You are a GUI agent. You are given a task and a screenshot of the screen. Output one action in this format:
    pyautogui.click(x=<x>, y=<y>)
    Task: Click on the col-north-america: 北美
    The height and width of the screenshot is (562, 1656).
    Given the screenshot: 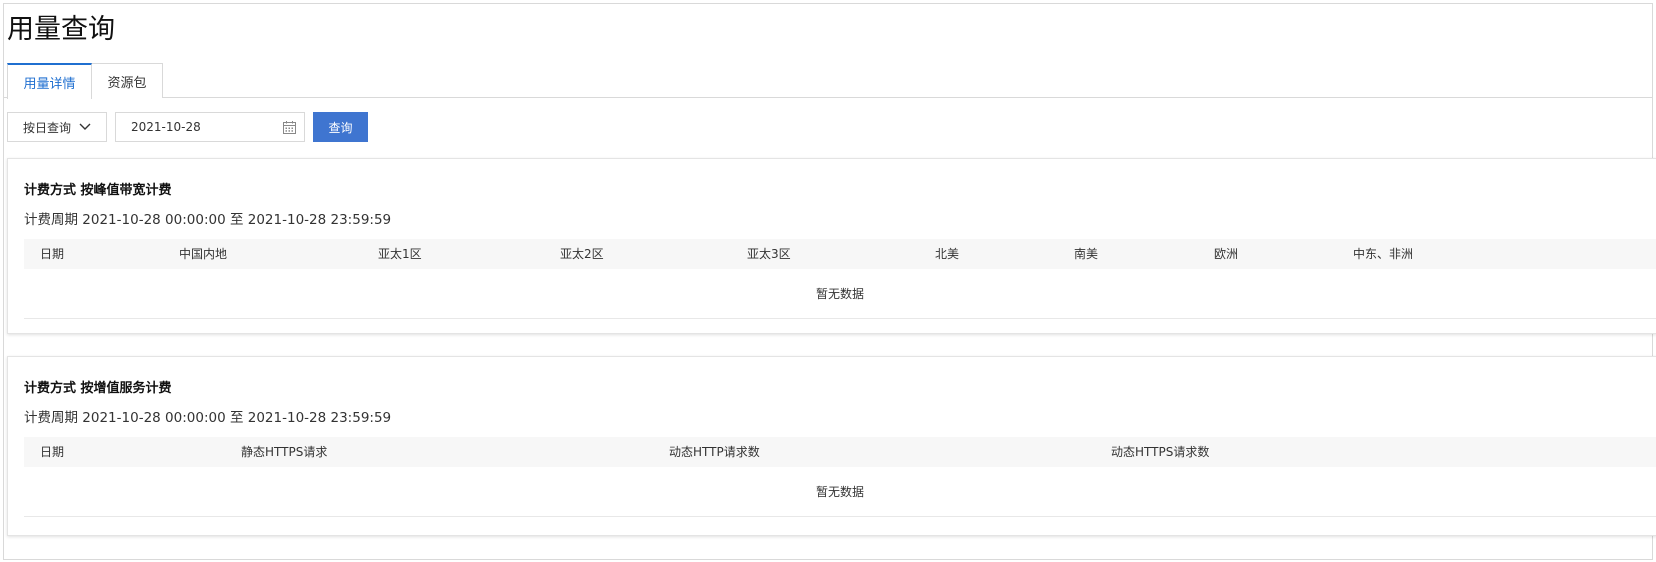 What is the action you would take?
    pyautogui.click(x=947, y=254)
    